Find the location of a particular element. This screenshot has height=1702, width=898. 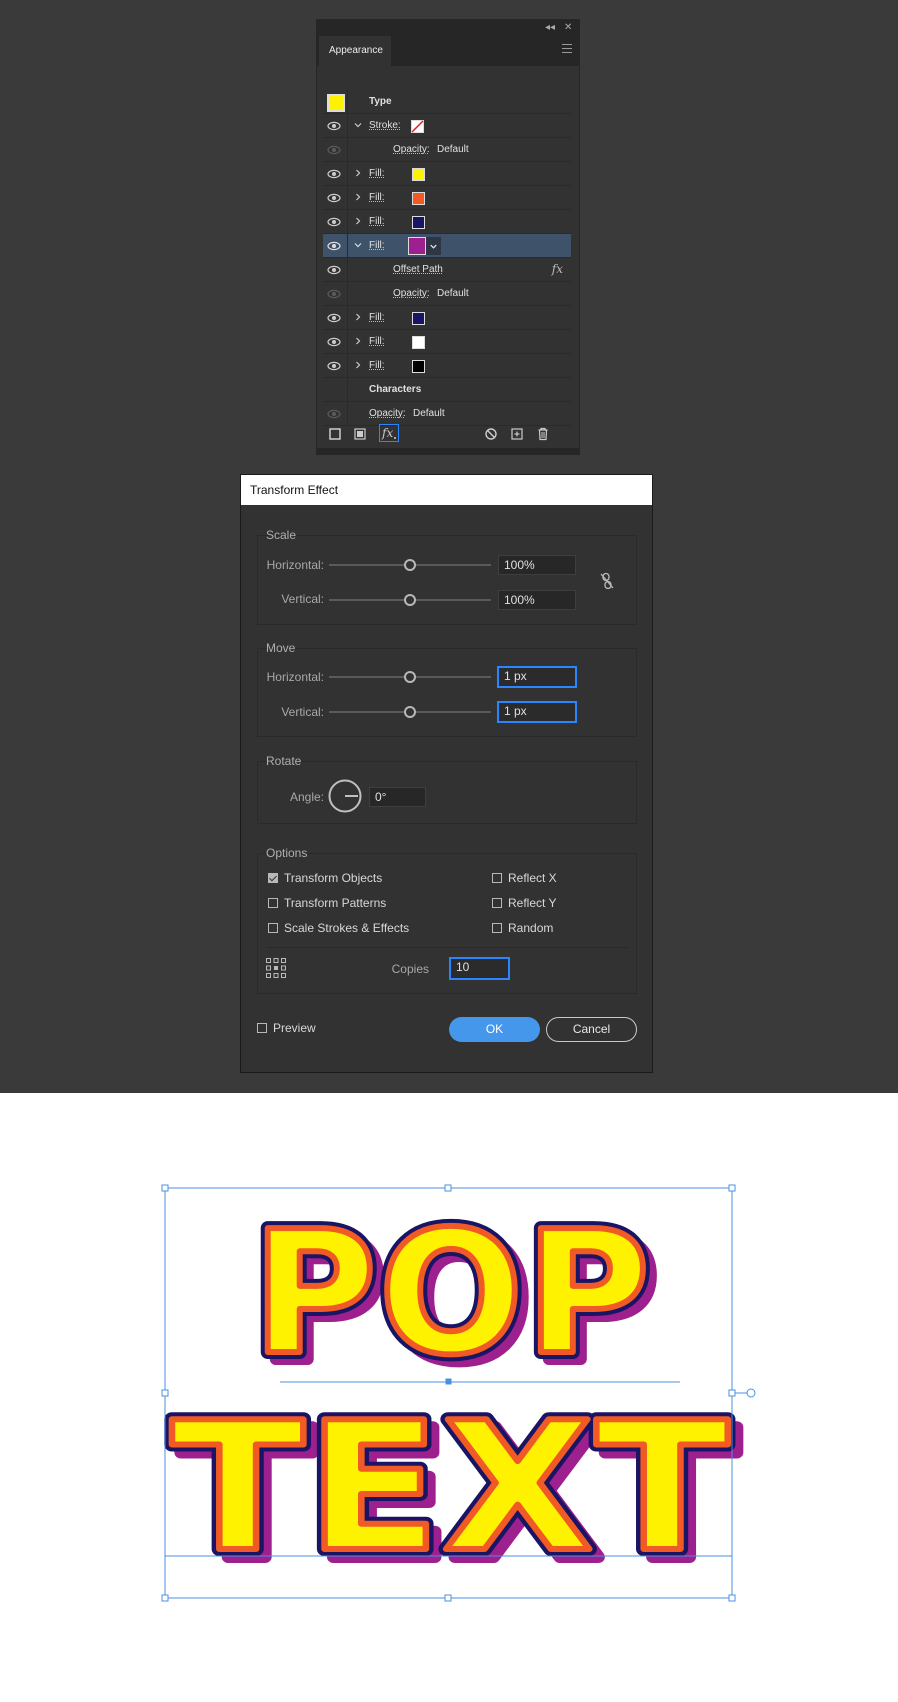

text-word: TEXT TEXT TEXT is located at coordinates (454, 1491).